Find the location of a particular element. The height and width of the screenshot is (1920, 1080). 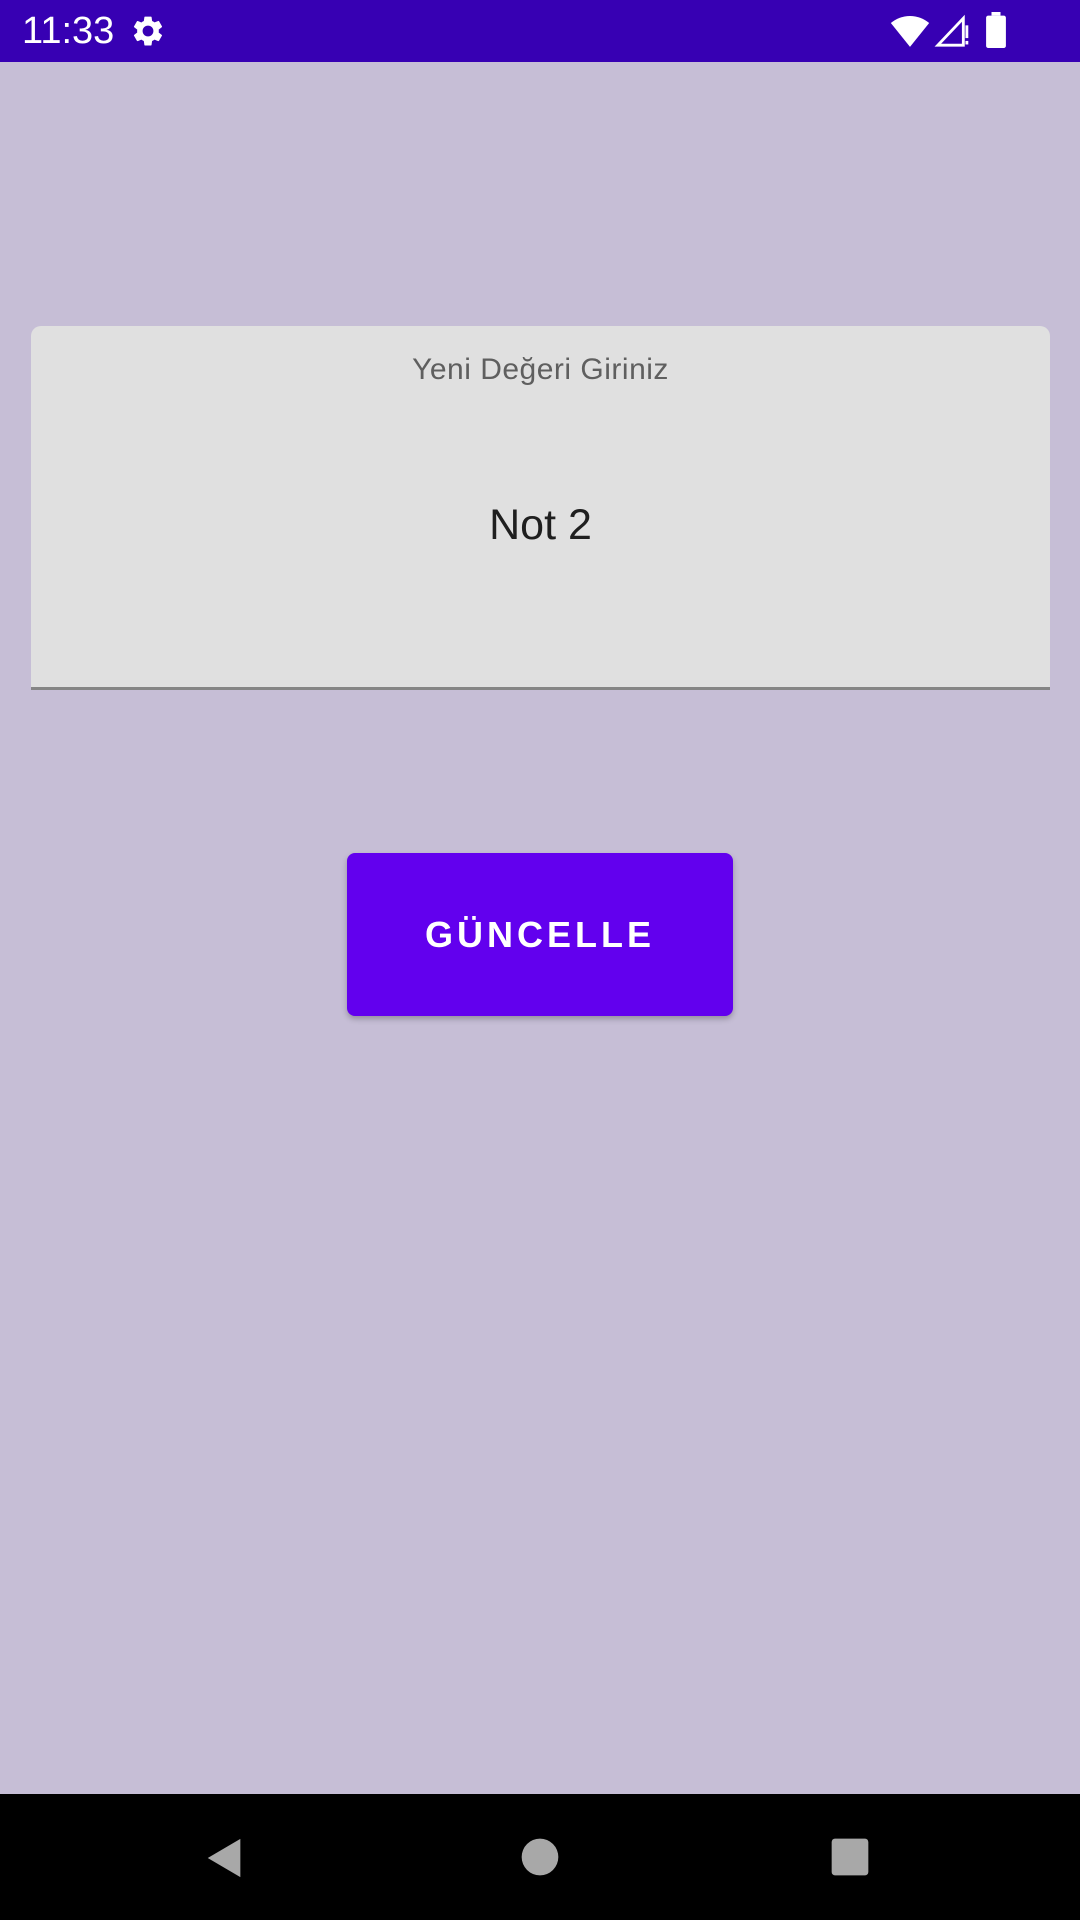

navigation-bar is located at coordinates (540, 1857).